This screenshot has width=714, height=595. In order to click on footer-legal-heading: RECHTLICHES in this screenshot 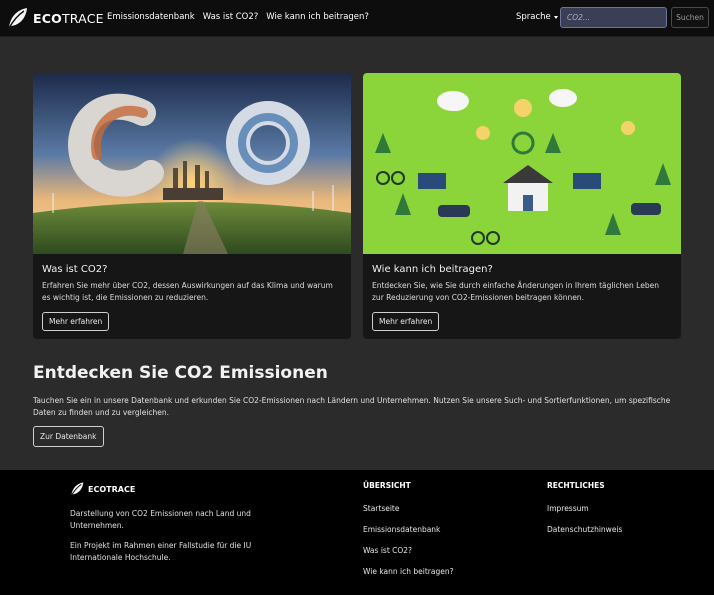, I will do `click(576, 485)`.